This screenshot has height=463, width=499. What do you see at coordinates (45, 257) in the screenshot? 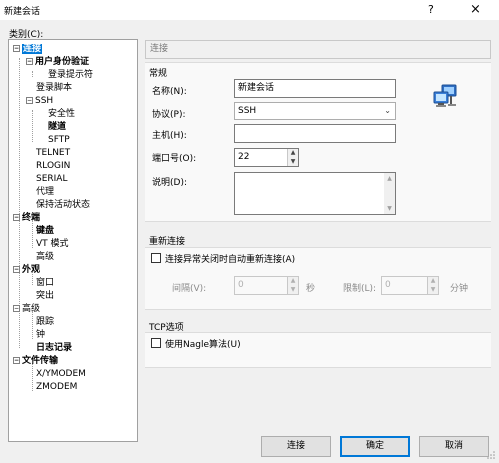
I see `tree-item-terminal-advanced: 高级` at bounding box center [45, 257].